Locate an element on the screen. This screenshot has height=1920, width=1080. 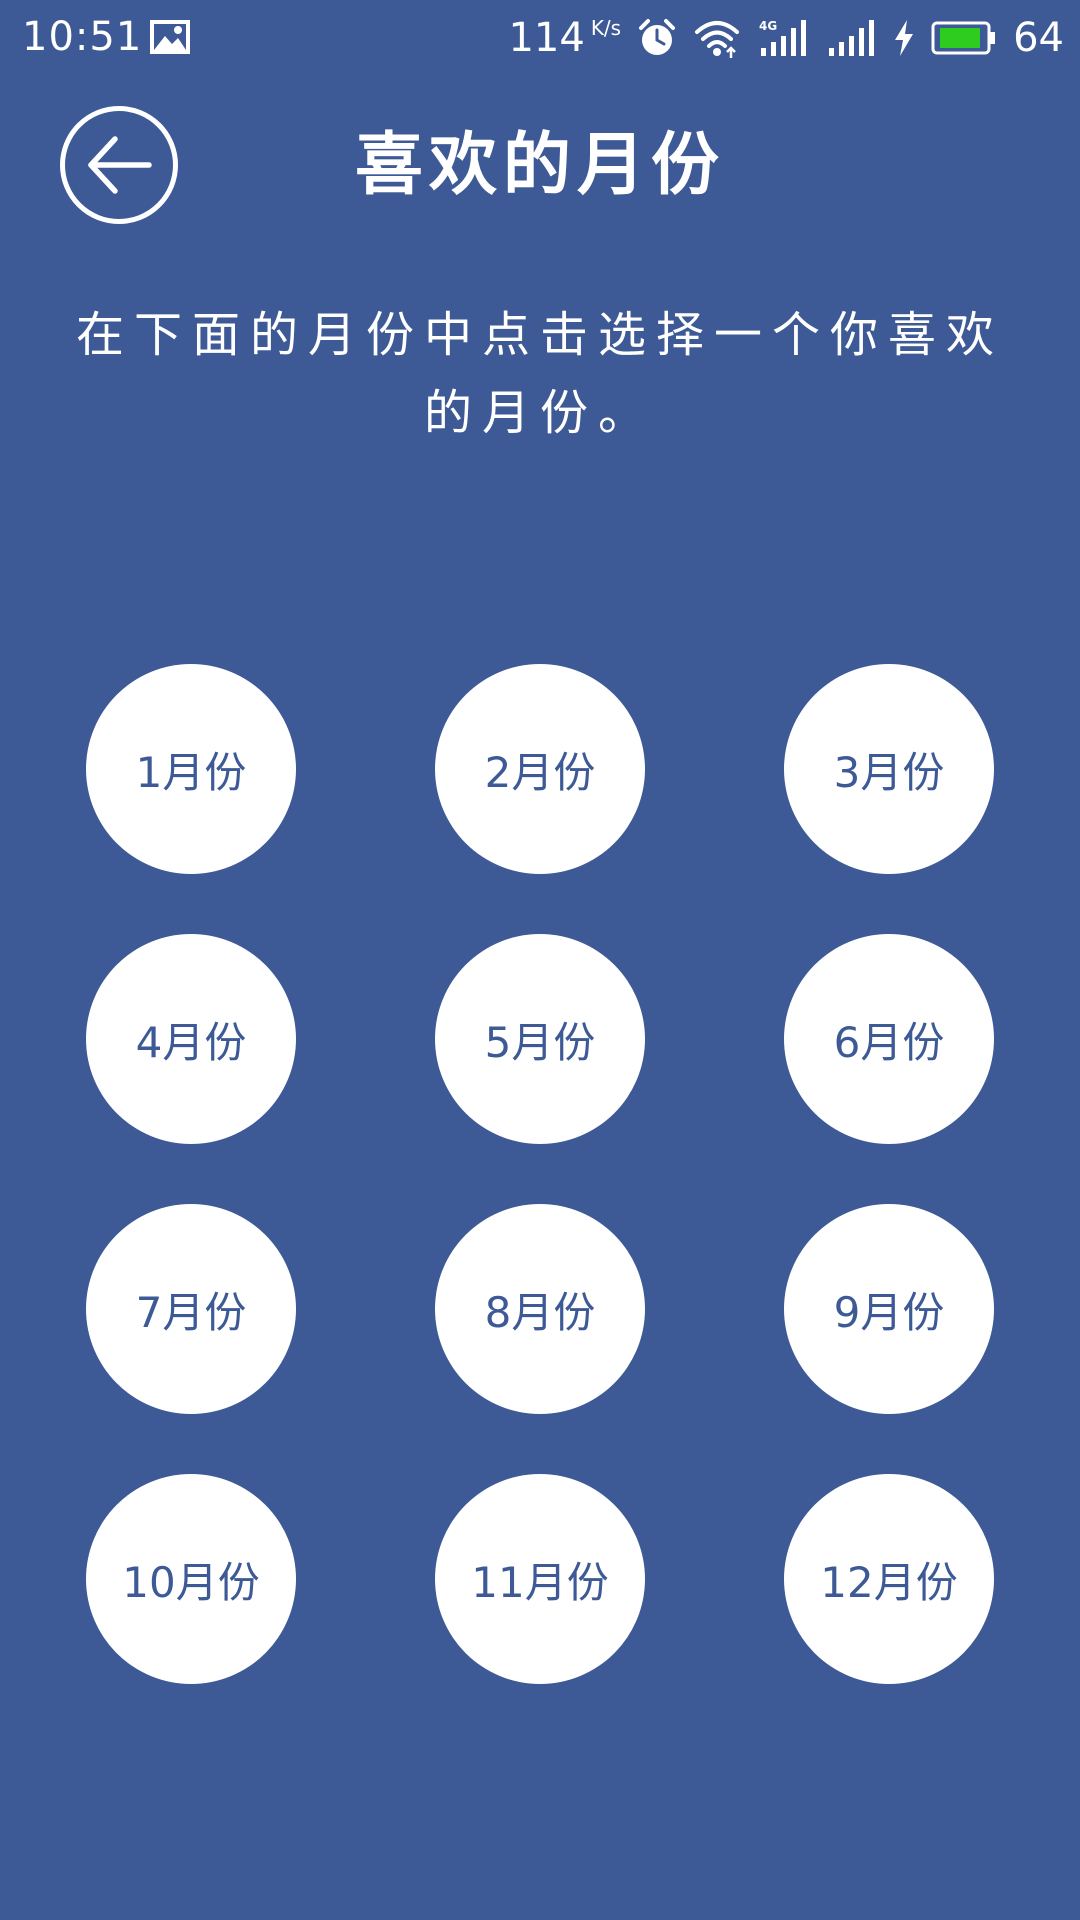
month-button-10: 10月份 is located at coordinates (191, 1579).